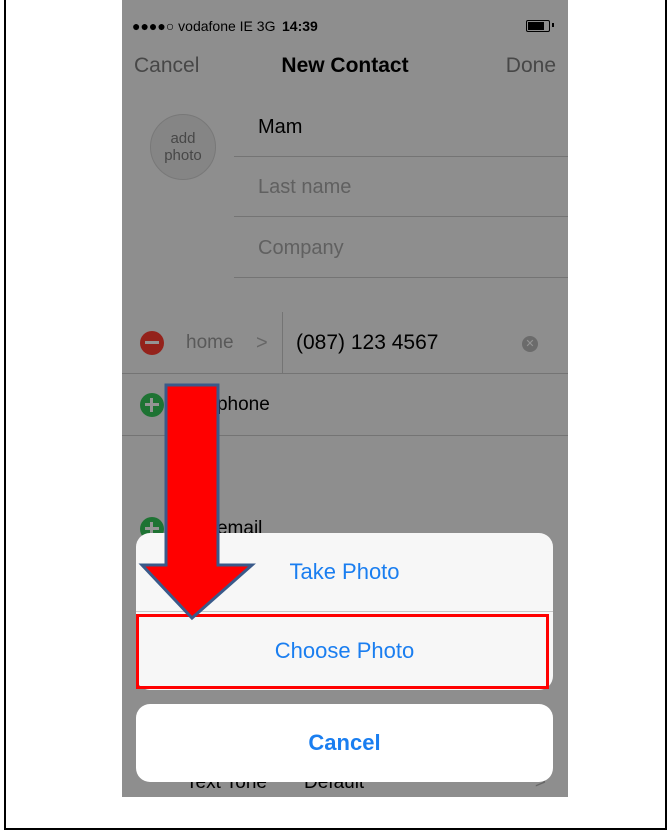 This screenshot has height=834, width=672. Describe the element at coordinates (344, 743) in the screenshot. I see `action-sheet-cancel-button: Cancel` at that location.